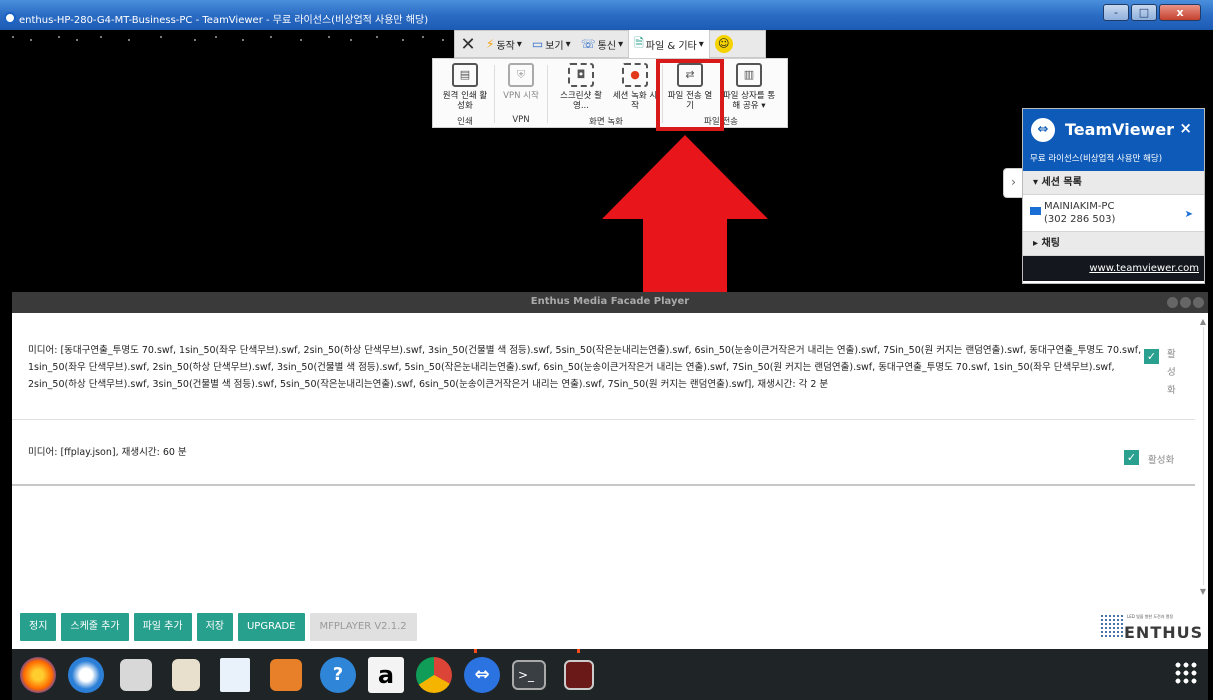 The image size is (1213, 700). Describe the element at coordinates (1150, 616) in the screenshot. I see `enthus-slogan: LED 빛을 향한 도전과 열정` at that location.